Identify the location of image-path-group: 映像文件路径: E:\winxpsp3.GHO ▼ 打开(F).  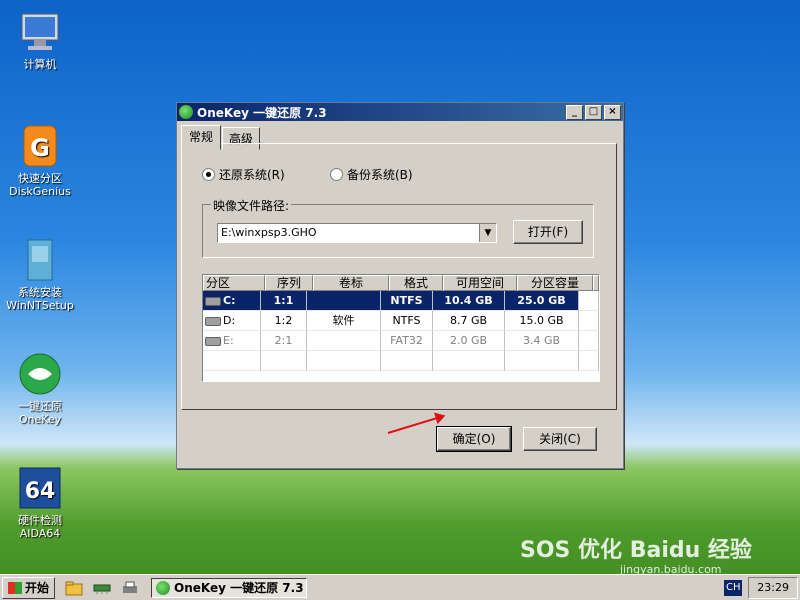
(398, 227).